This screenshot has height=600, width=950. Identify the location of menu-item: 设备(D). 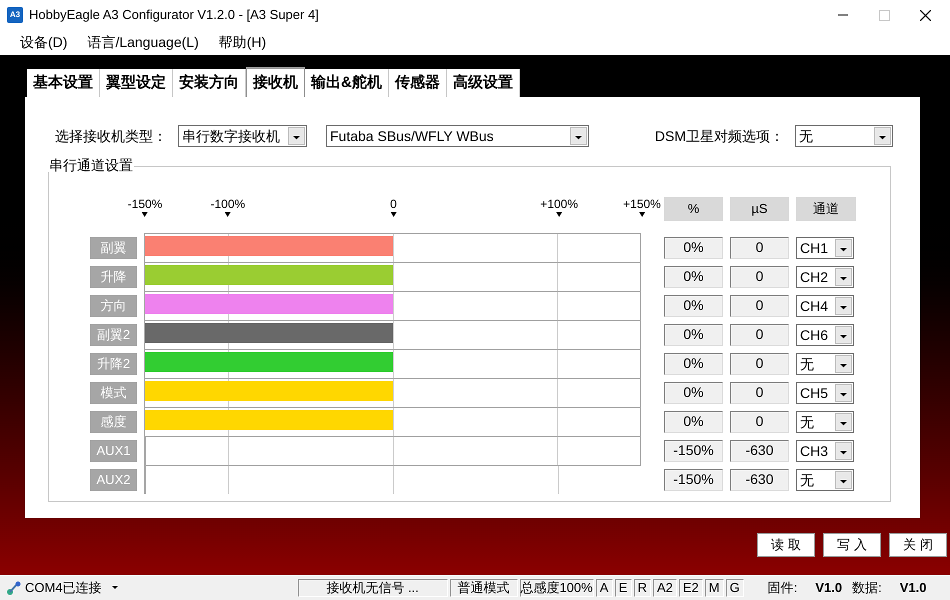
(44, 42).